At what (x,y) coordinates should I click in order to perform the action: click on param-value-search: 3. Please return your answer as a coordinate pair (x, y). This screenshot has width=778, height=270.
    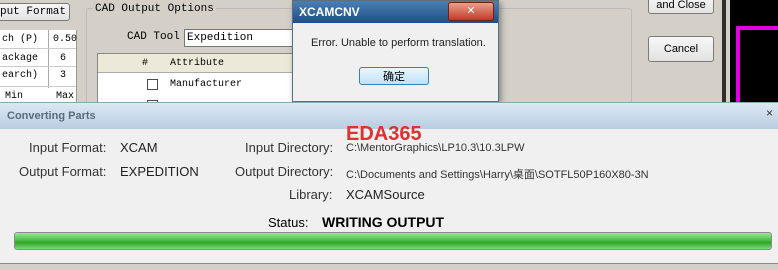
    Looking at the image, I should click on (63, 75).